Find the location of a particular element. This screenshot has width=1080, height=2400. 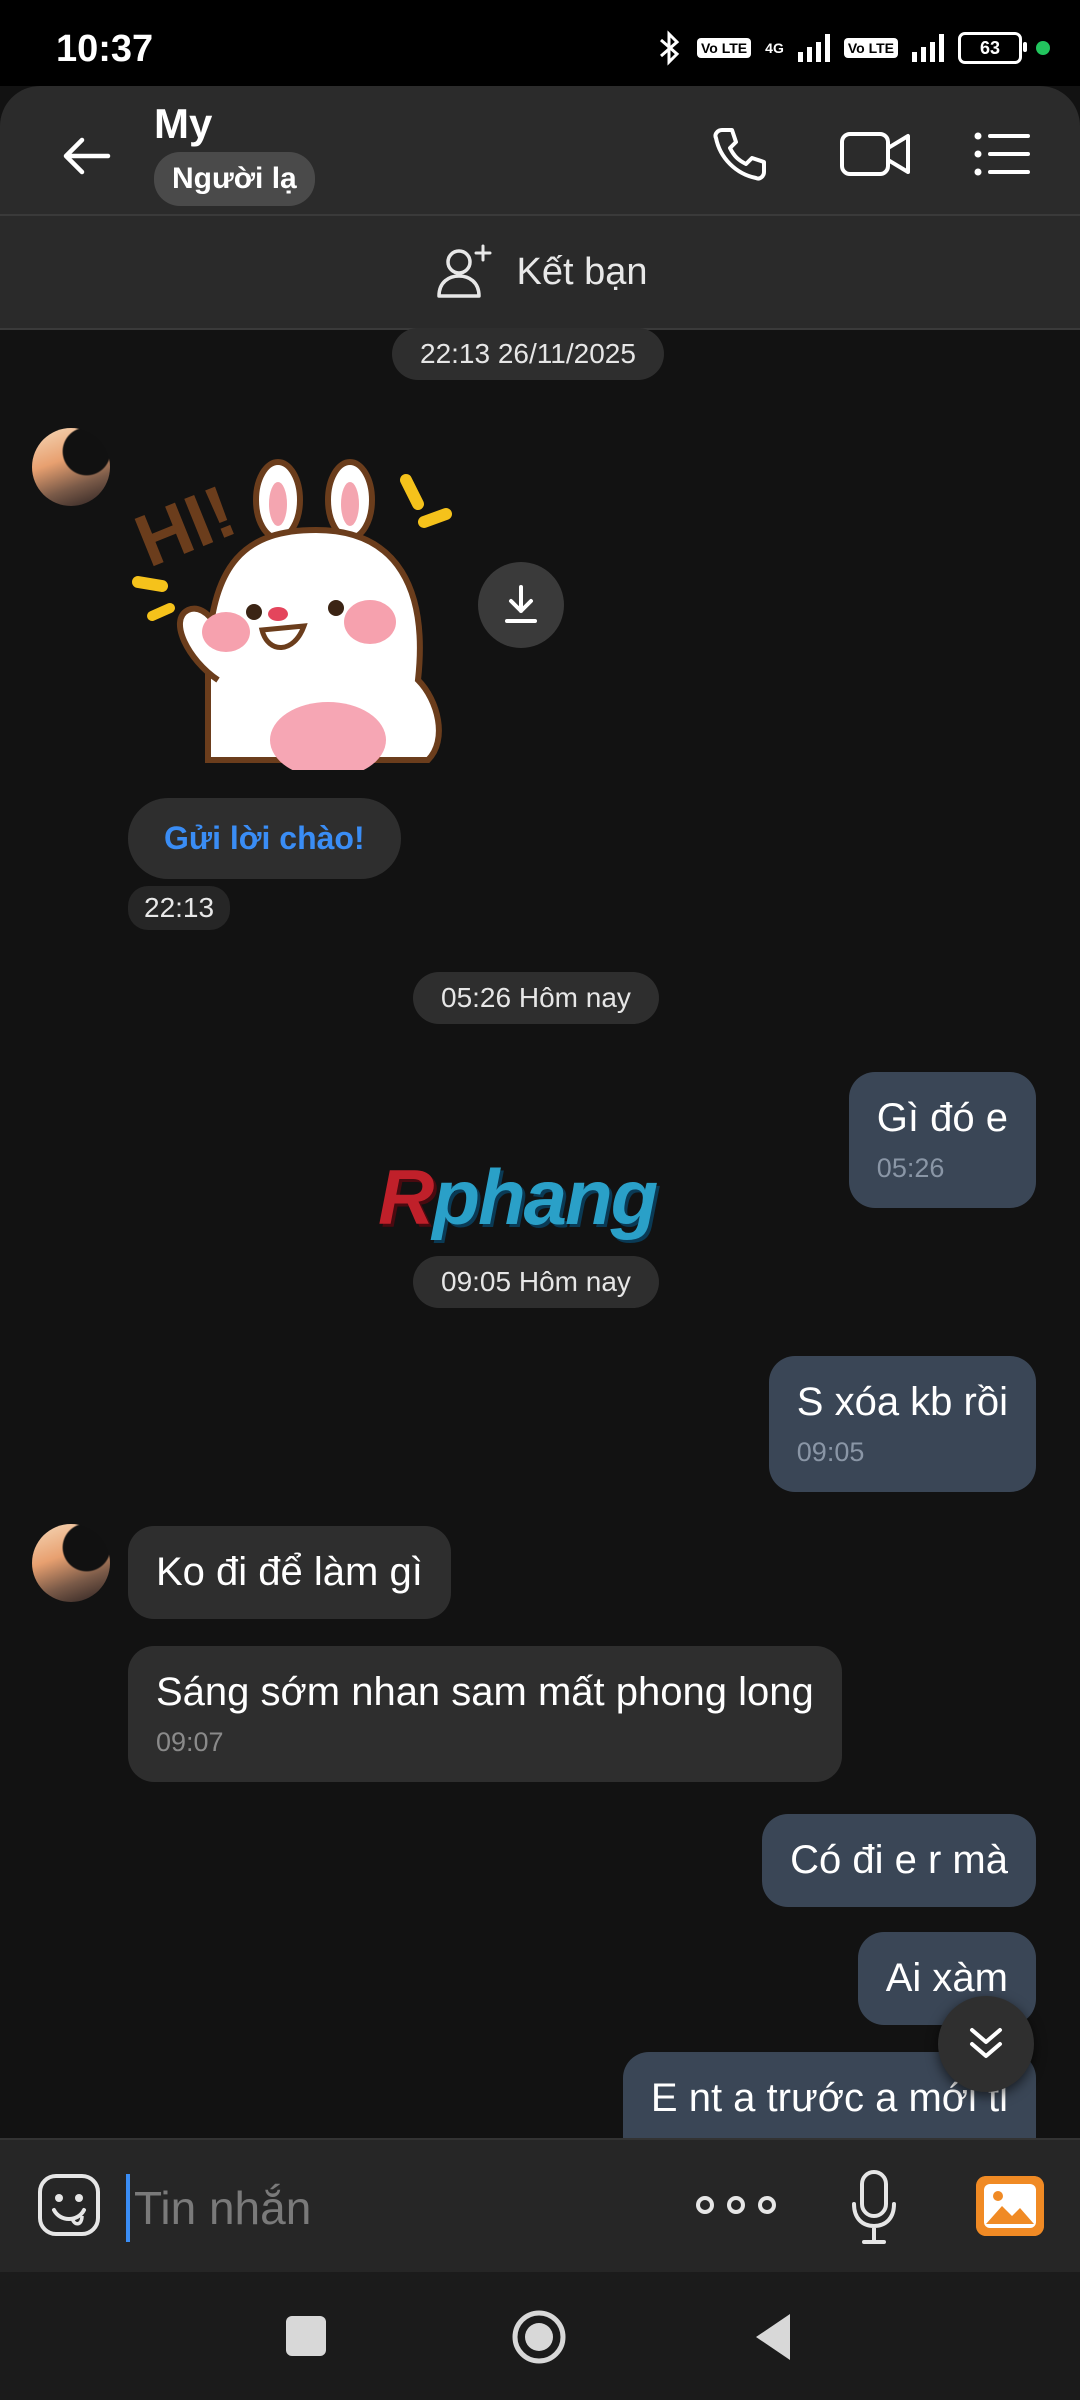

message-text: Ko đi để làm gì is located at coordinates (289, 1572).